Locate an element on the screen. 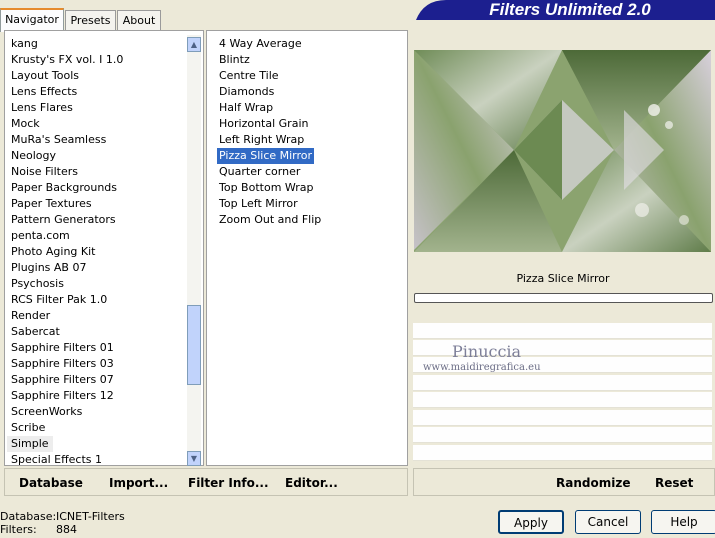 The height and width of the screenshot is (538, 715). tab-presets: Presets is located at coordinates (90, 20).